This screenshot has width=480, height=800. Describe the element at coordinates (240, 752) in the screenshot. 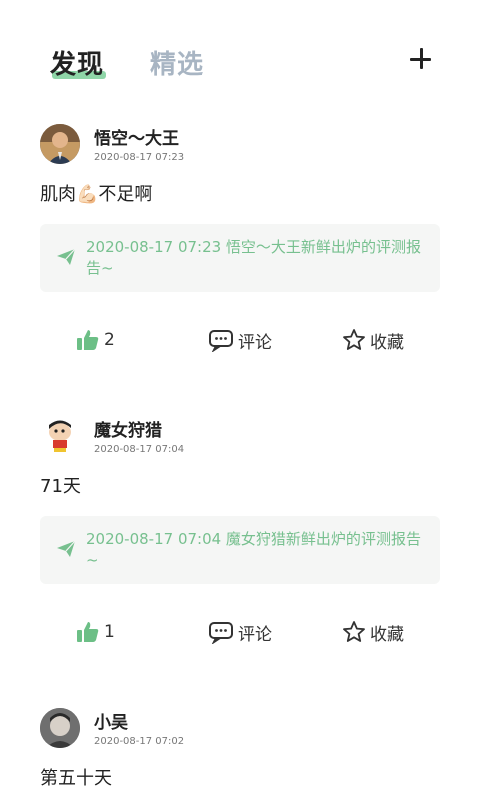

I see `post-card: 小吴 2020-08-17 07:02 第五十天` at that location.